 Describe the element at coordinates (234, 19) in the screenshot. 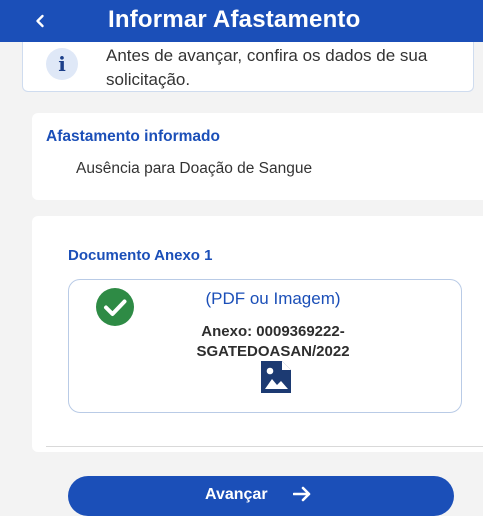

I see `page-title: Informar Afastamento` at that location.